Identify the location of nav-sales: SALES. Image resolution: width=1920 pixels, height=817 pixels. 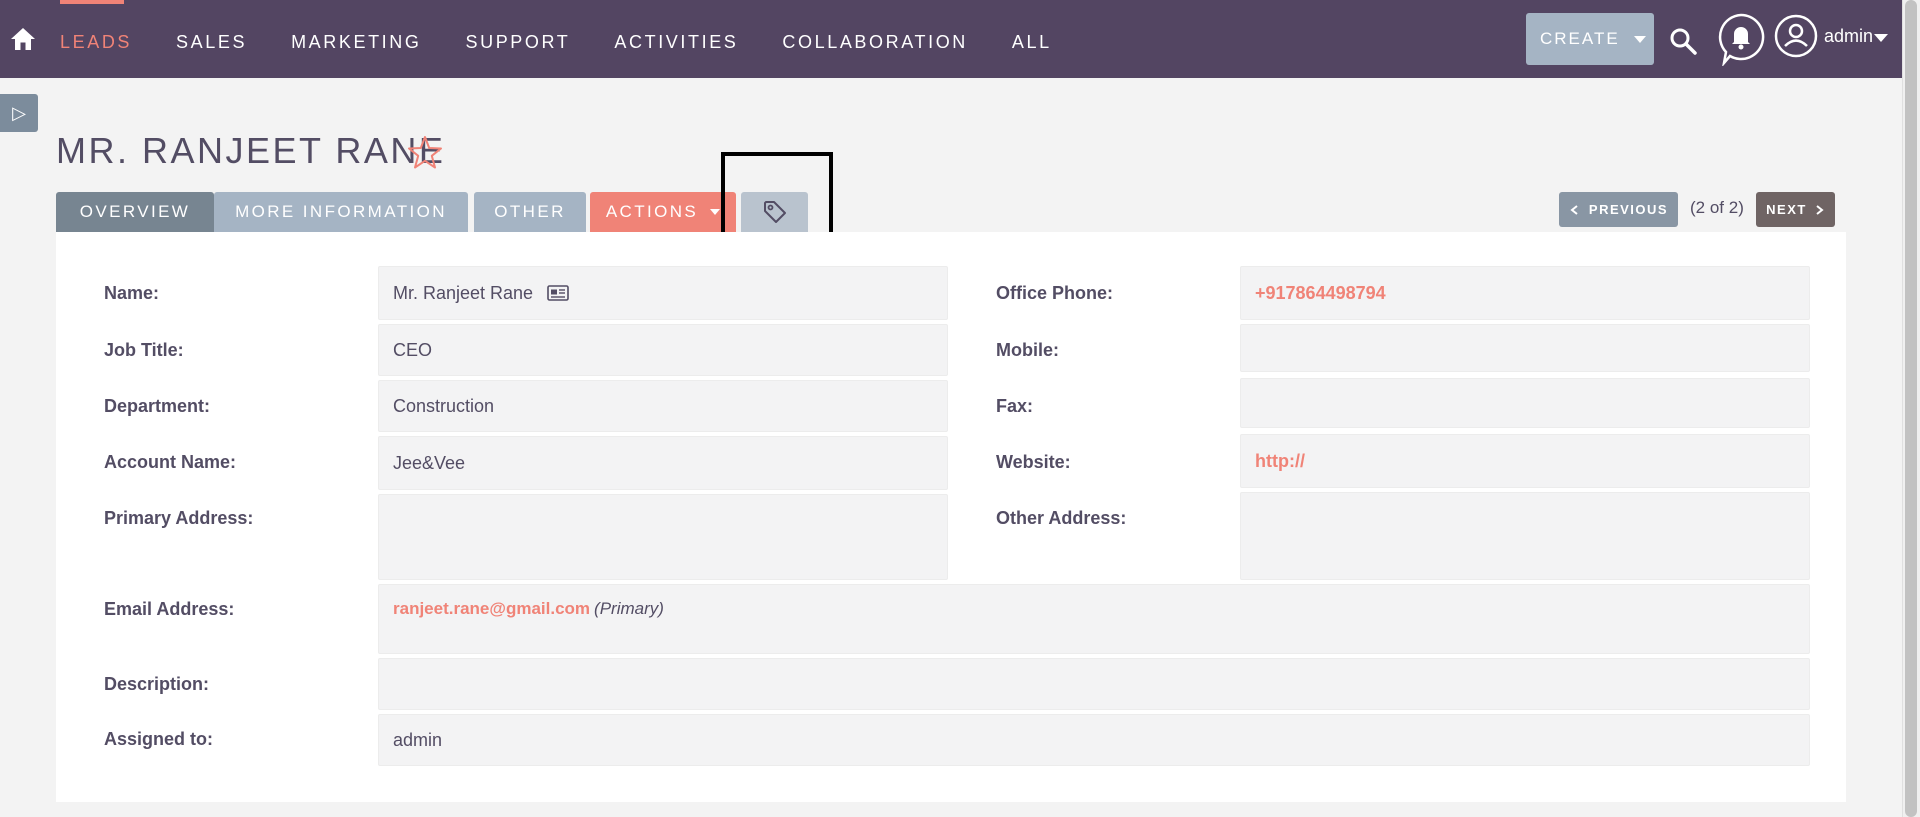
(211, 39).